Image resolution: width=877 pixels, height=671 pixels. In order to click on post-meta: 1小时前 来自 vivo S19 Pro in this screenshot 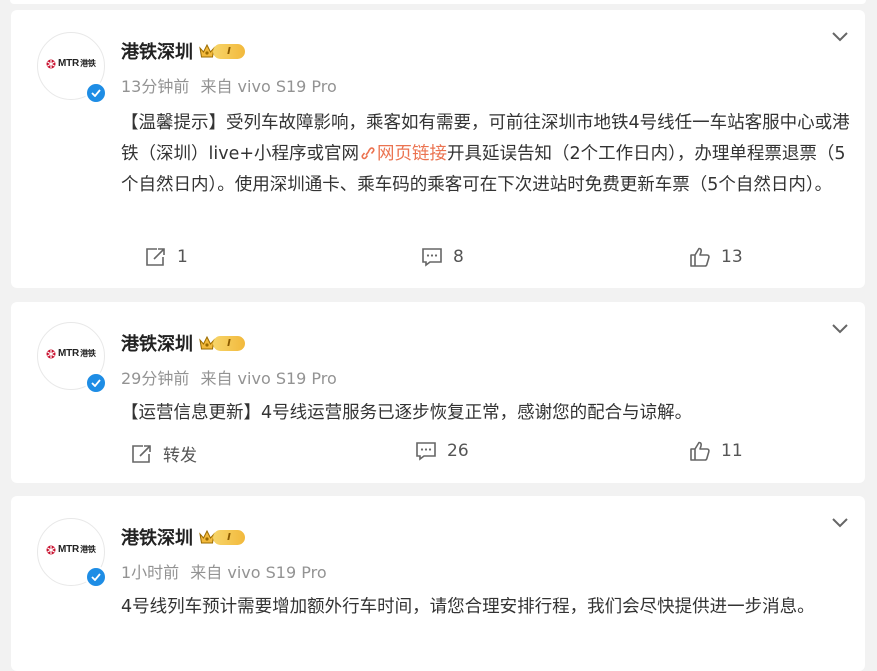, I will do `click(224, 571)`.